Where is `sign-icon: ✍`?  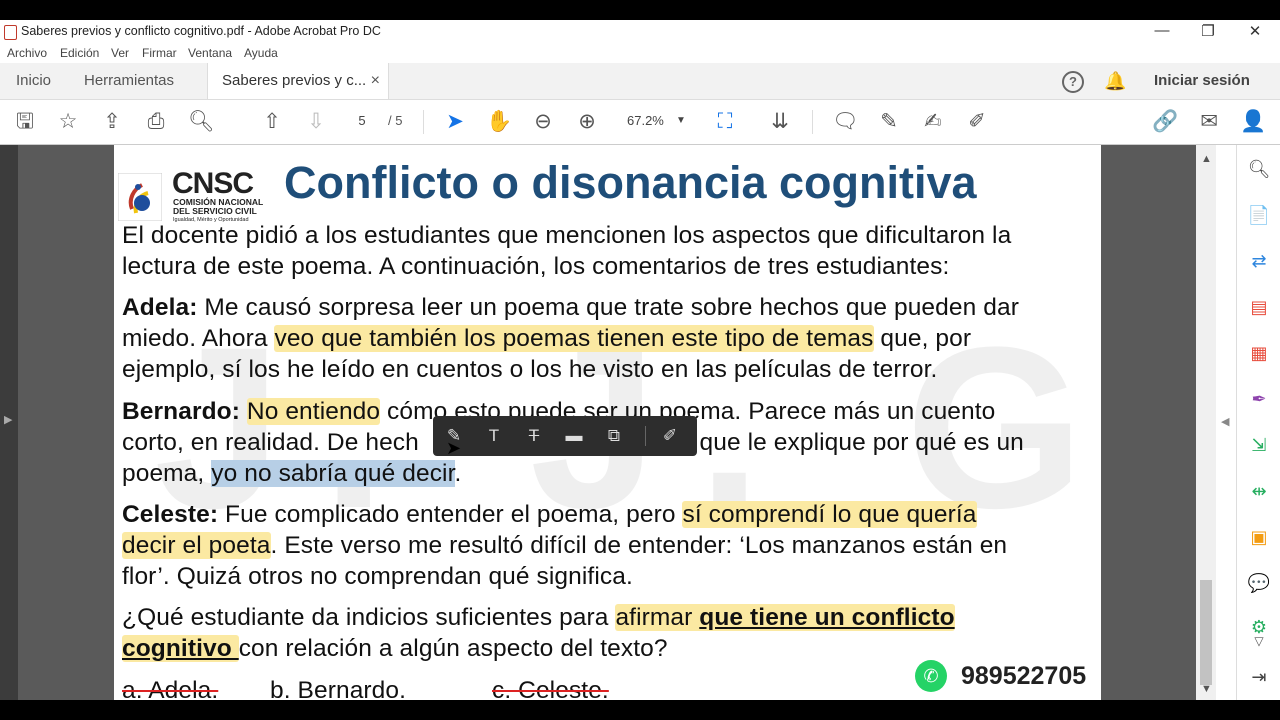 sign-icon: ✍ is located at coordinates (933, 122).